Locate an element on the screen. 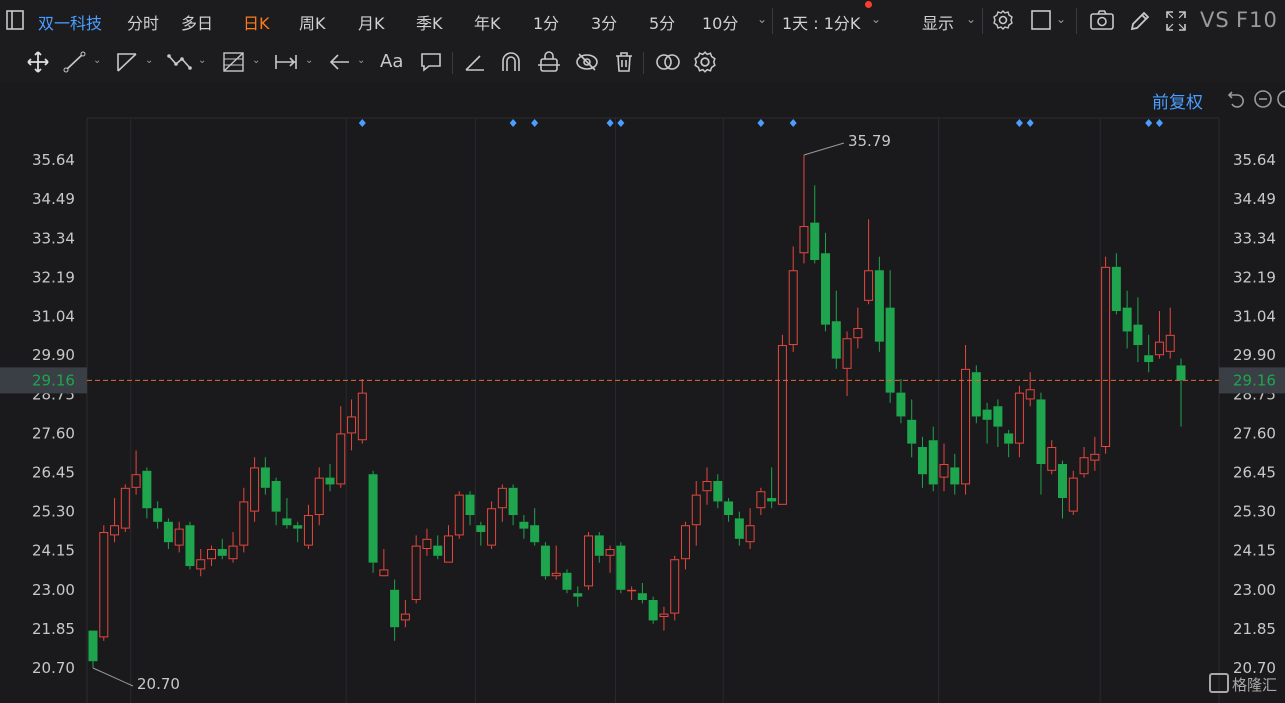 The width and height of the screenshot is (1285, 703). y-tick-label-right: 27.60 is located at coordinates (1254, 433).